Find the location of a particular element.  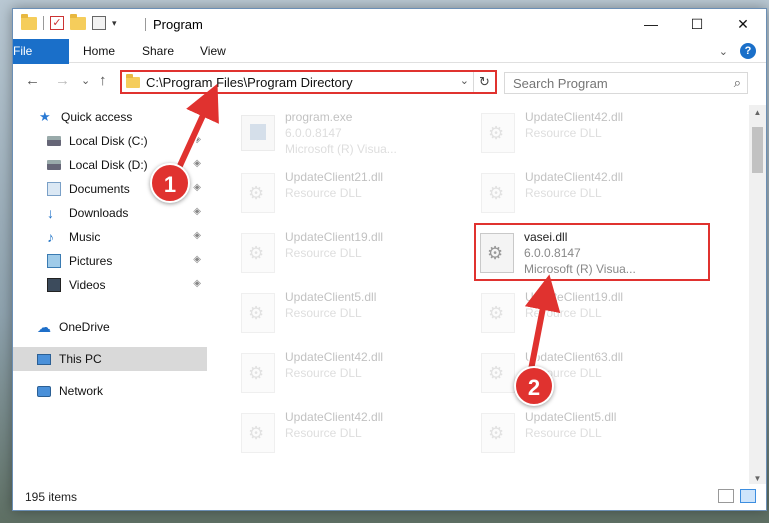

sidebar-item-this-pc: This PC is located at coordinates (110, 359).